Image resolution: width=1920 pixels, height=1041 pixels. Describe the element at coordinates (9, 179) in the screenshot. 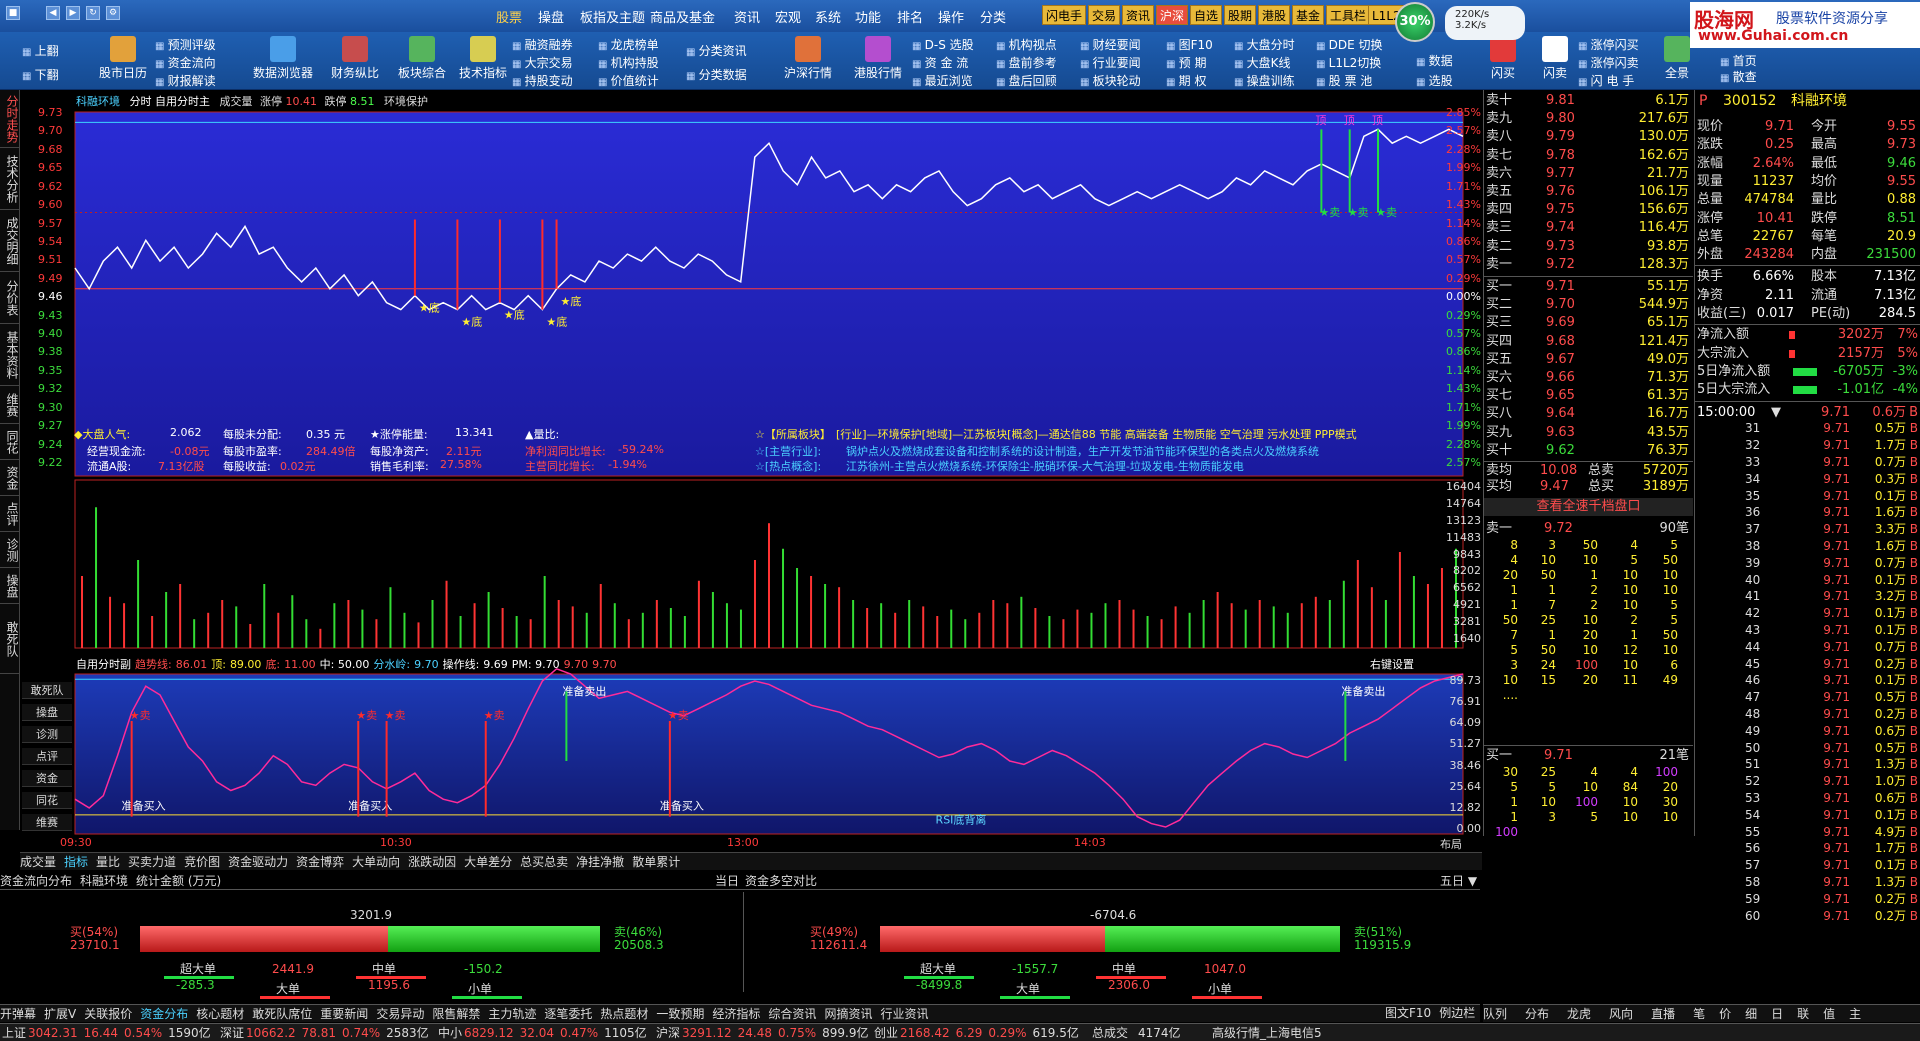

I see `left-tab-1: 技术分析` at that location.